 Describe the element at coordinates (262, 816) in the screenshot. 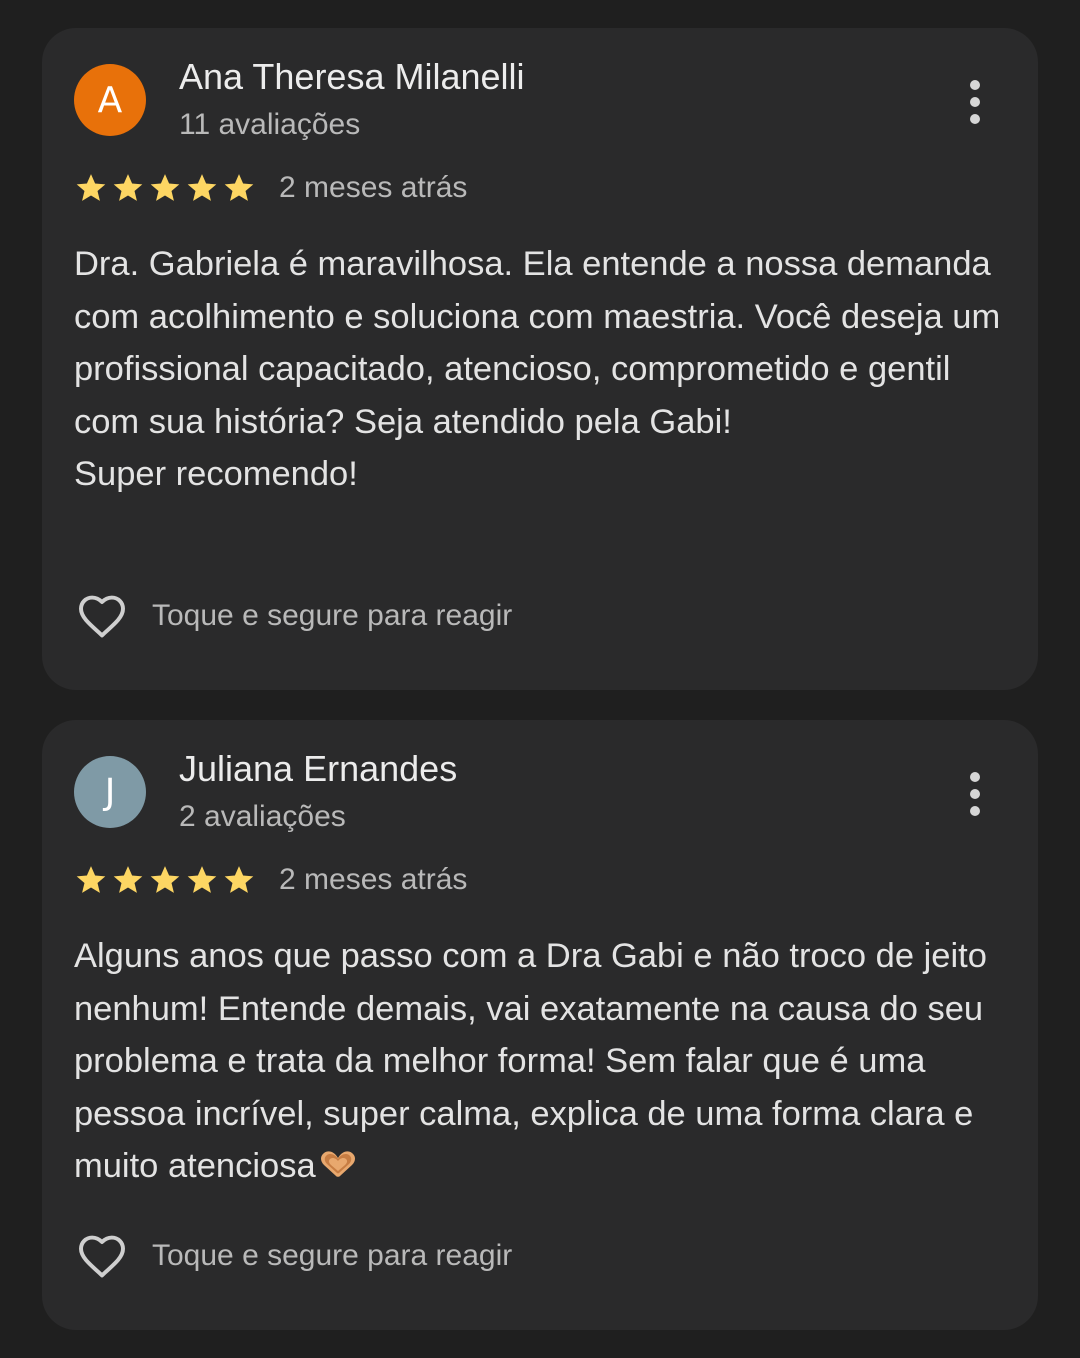

I see `review-count: 2 avaliações` at that location.